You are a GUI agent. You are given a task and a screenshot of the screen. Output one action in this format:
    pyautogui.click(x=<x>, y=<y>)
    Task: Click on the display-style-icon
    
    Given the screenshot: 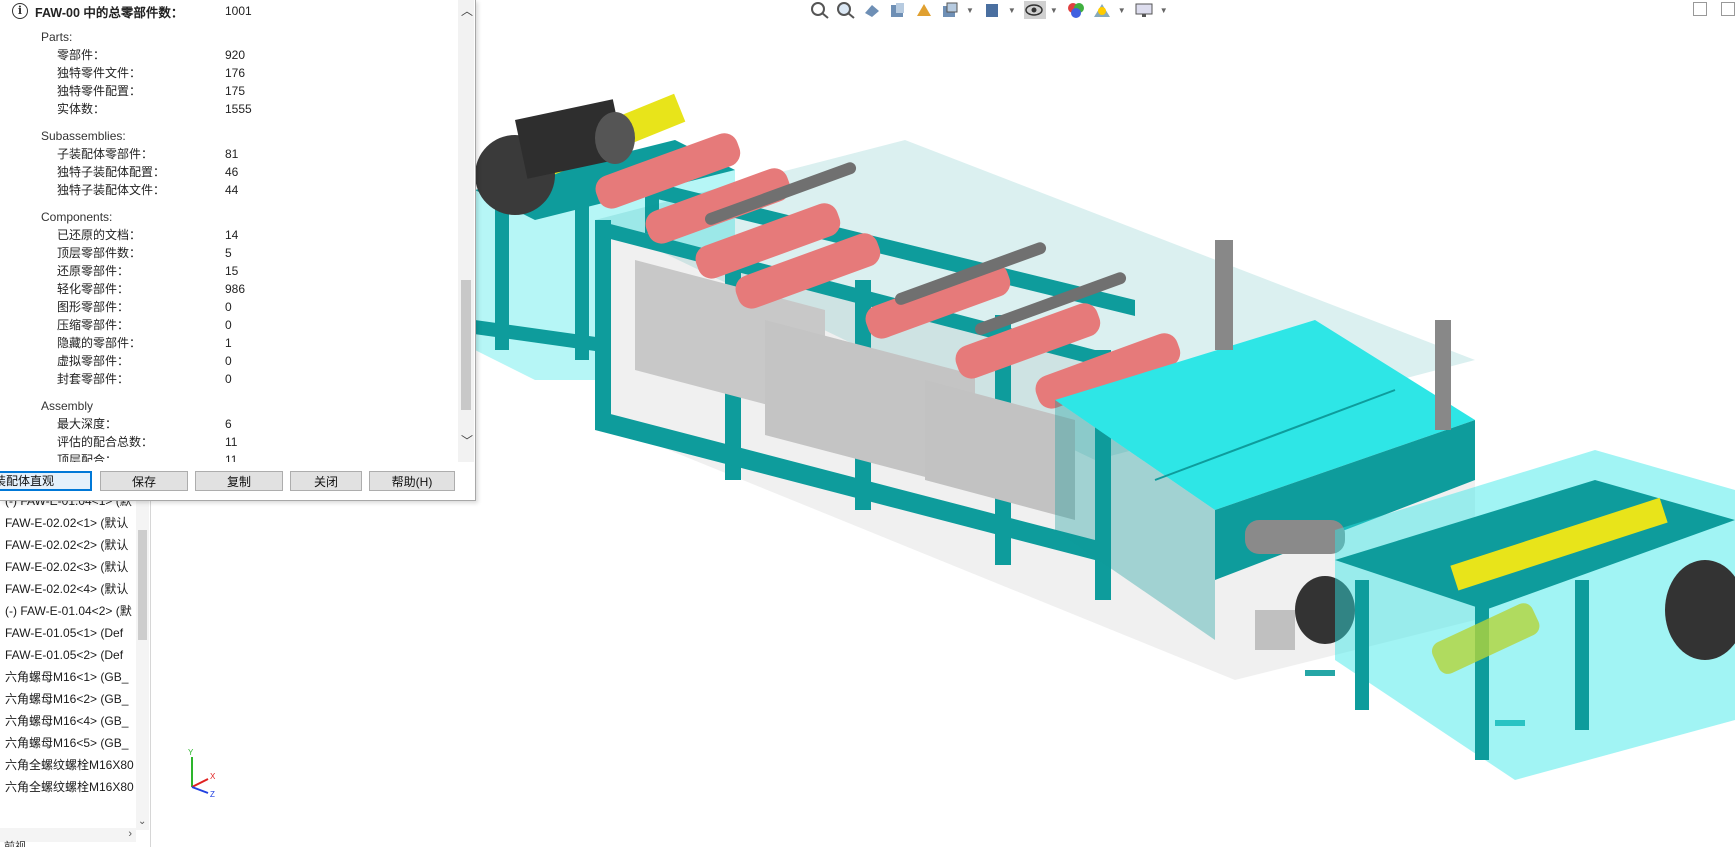 What is the action you would take?
    pyautogui.click(x=993, y=10)
    